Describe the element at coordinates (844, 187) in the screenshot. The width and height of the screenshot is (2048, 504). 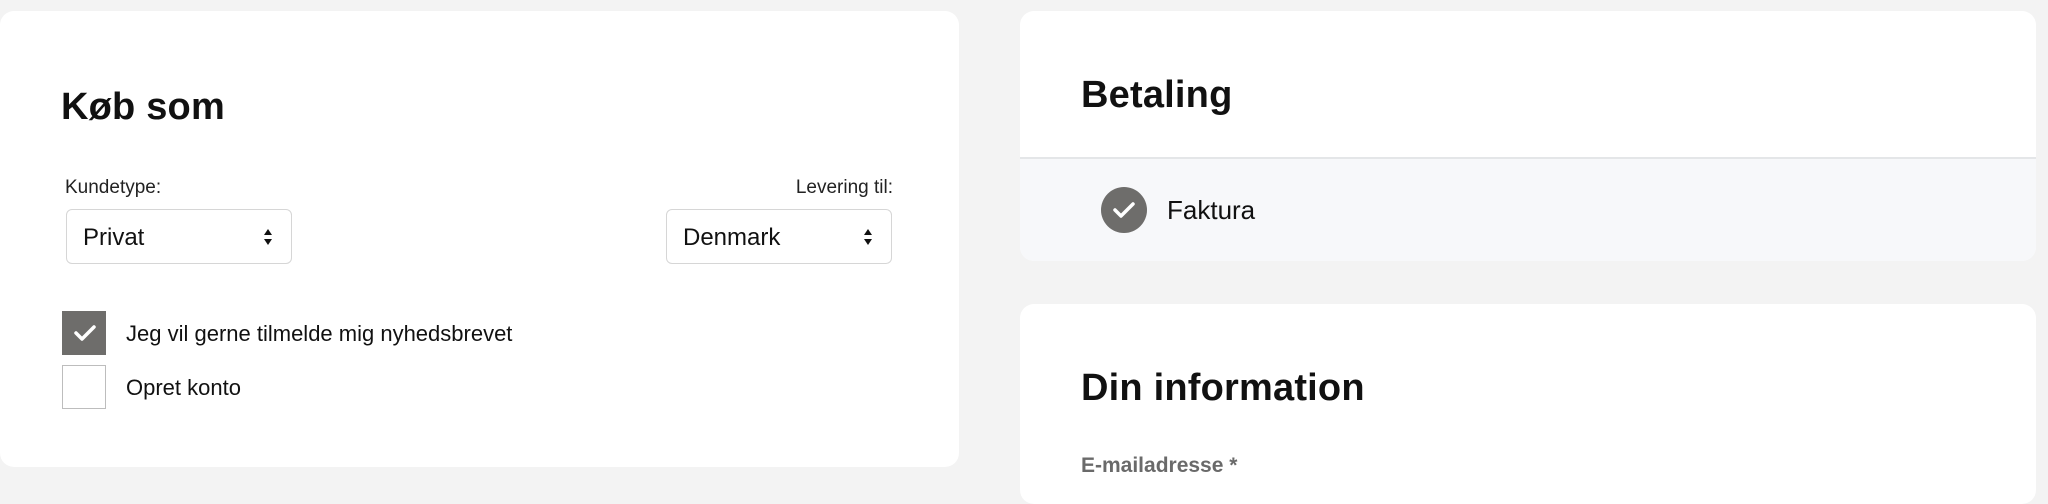
I see `levering-label: Levering til:` at that location.